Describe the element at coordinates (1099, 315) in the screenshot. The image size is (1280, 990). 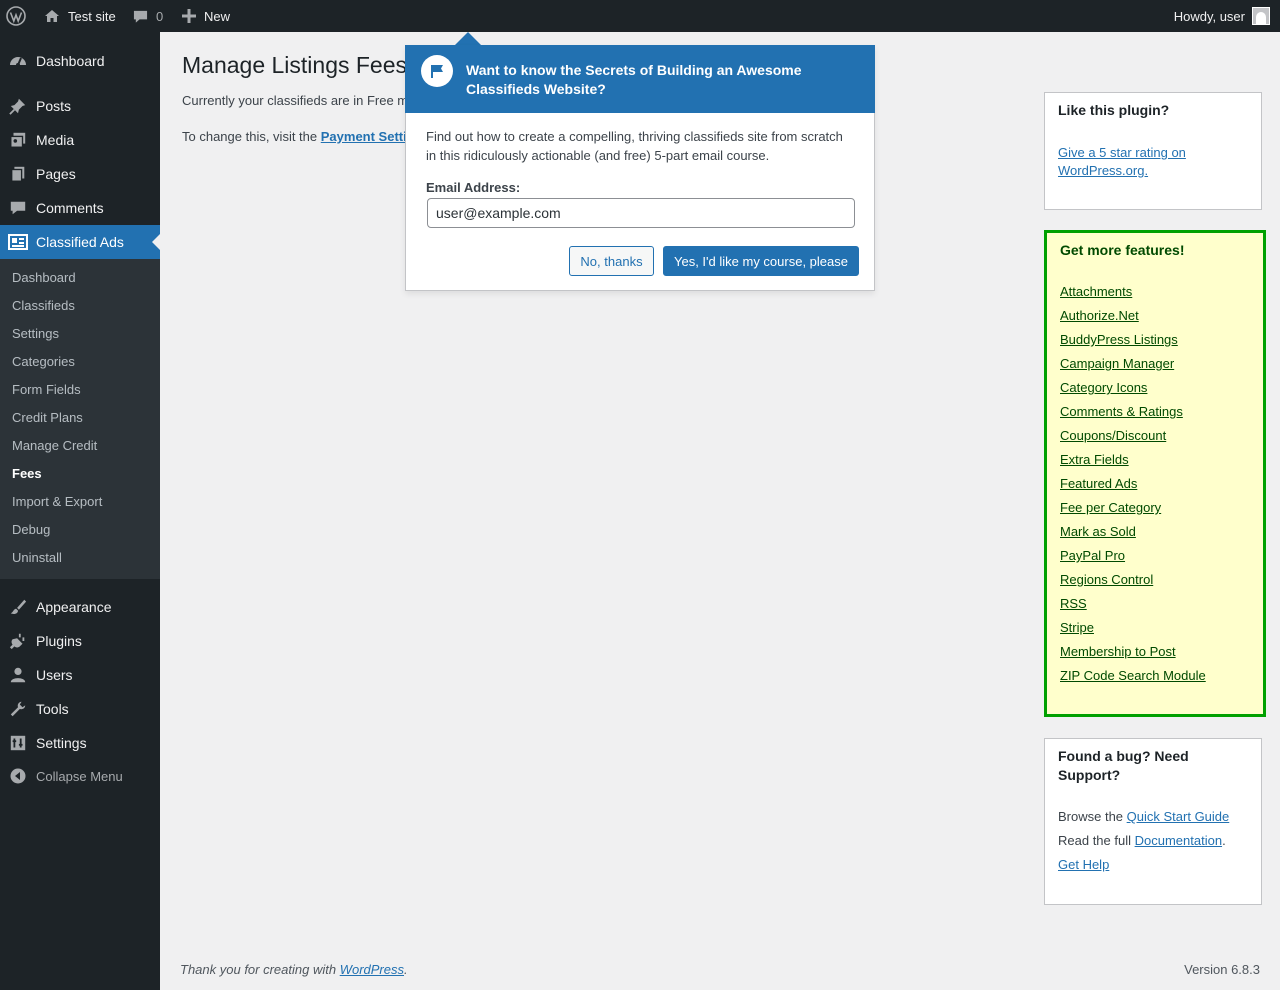
I see `feature-link-authorize-net: Authorize.Net` at that location.